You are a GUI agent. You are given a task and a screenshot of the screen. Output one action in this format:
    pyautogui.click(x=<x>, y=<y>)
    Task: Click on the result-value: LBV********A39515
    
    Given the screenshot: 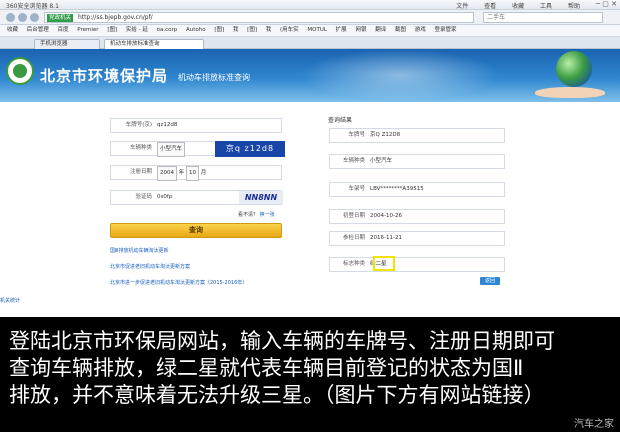 What is the action you would take?
    pyautogui.click(x=397, y=189)
    